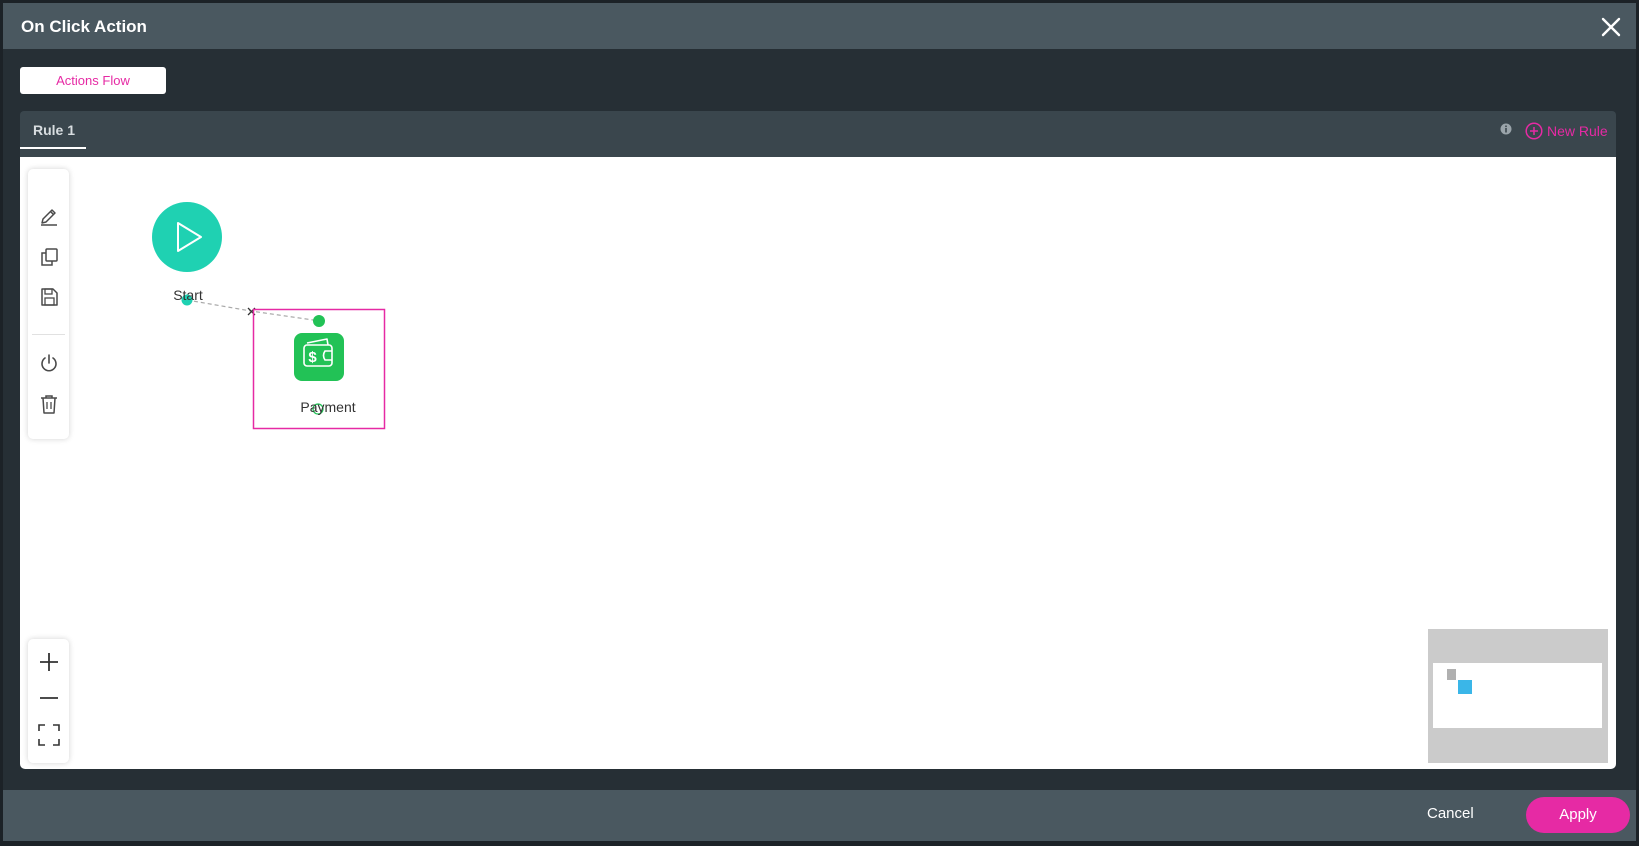  I want to click on power-button, so click(49, 363).